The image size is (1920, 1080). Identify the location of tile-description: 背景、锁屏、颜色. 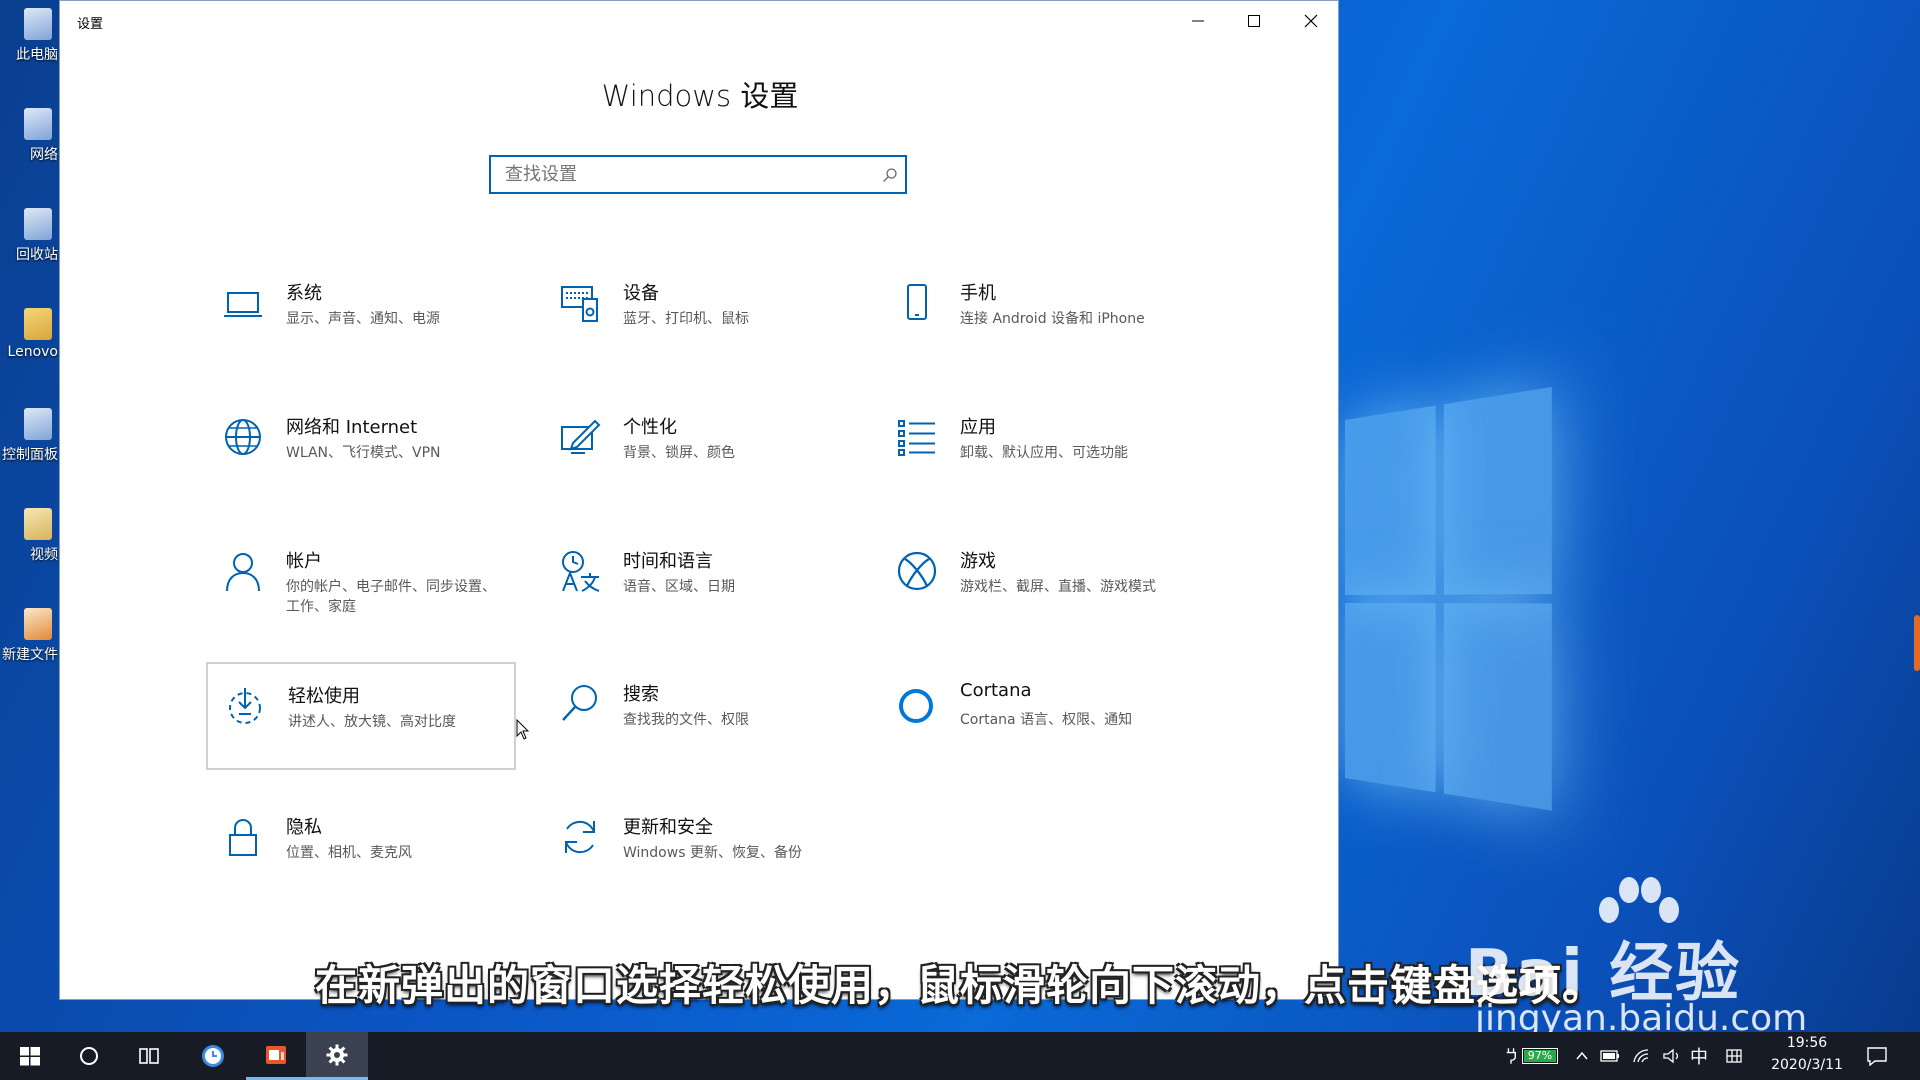
(679, 453).